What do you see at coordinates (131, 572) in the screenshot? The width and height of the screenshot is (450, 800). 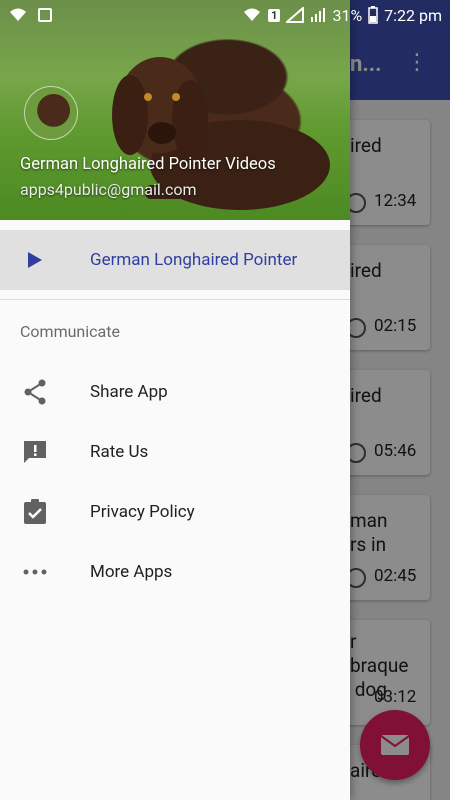 I see `nav-item-label: More Apps` at bounding box center [131, 572].